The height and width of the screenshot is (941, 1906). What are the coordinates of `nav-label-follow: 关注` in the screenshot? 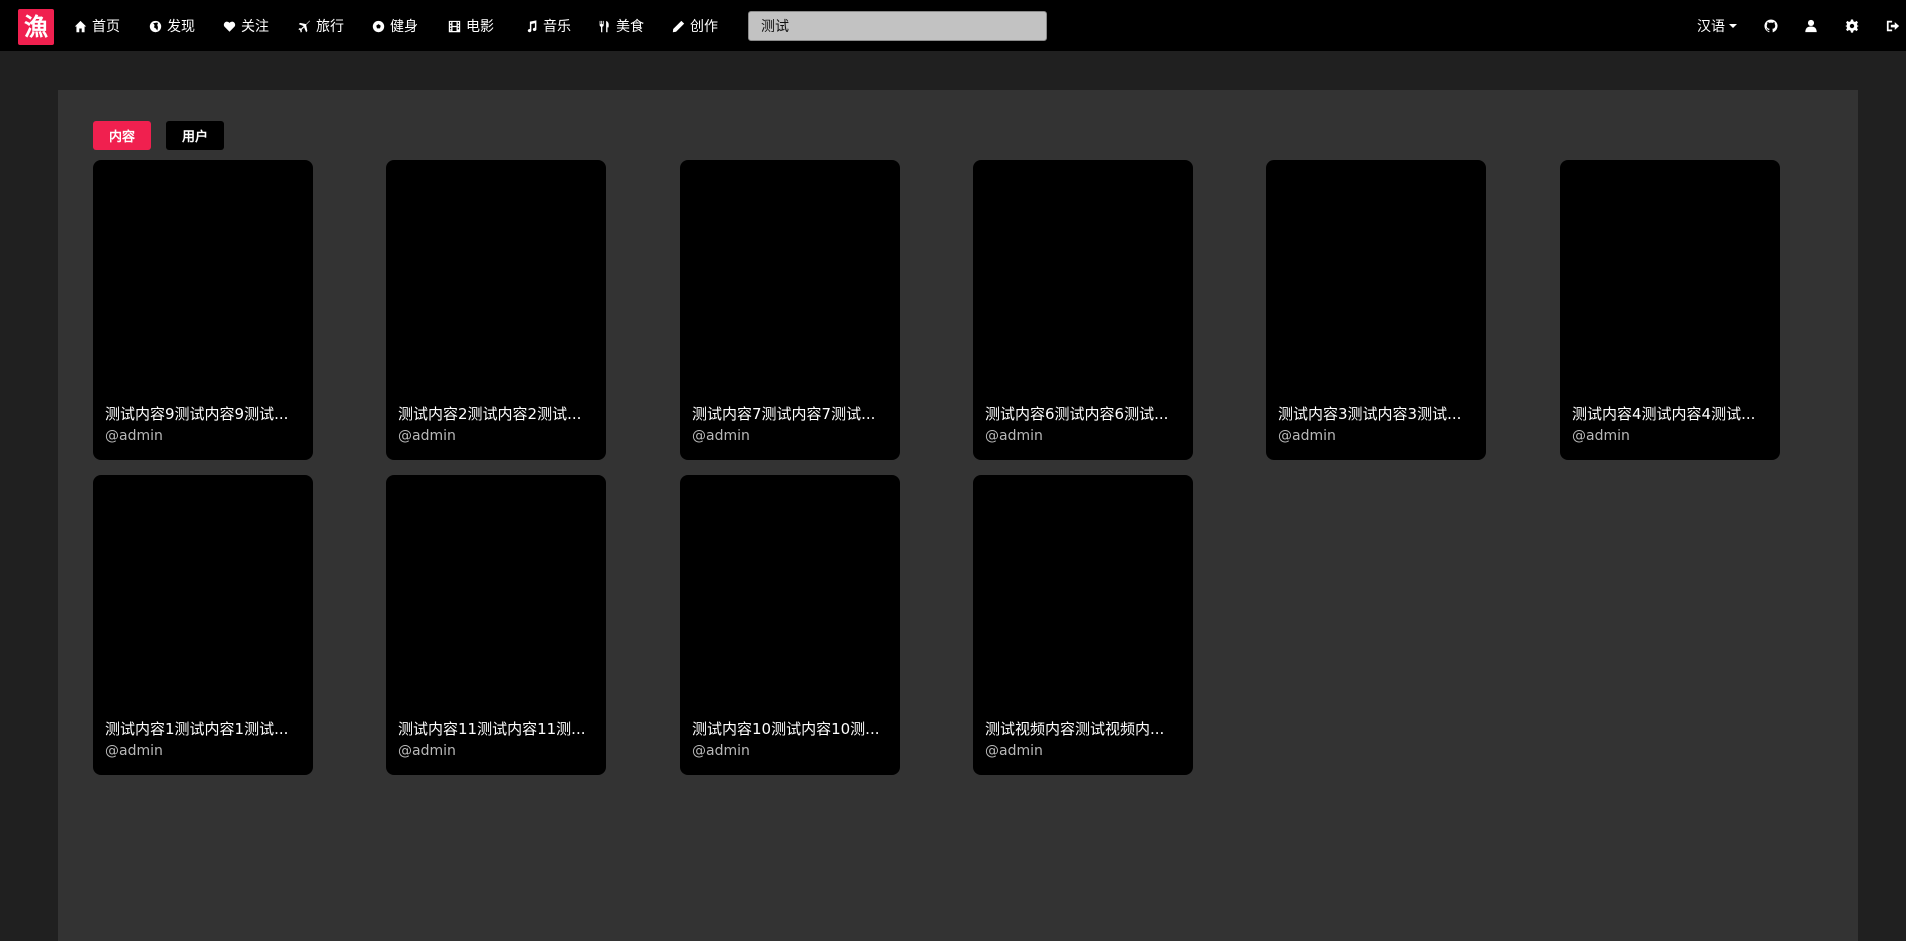 It's located at (255, 27).